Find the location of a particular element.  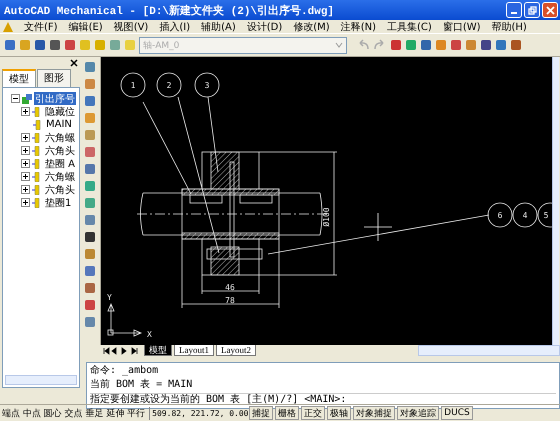

crosshair-cursor is located at coordinates (378, 227).